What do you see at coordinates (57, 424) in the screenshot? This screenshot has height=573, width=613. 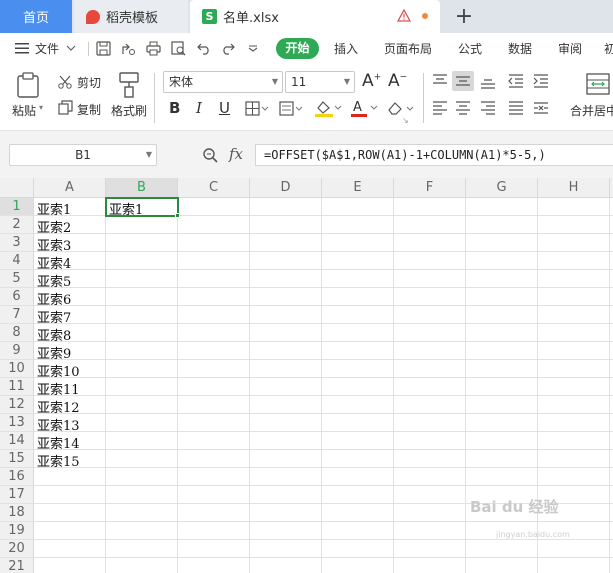 I see `cell-a13: 亚索13` at bounding box center [57, 424].